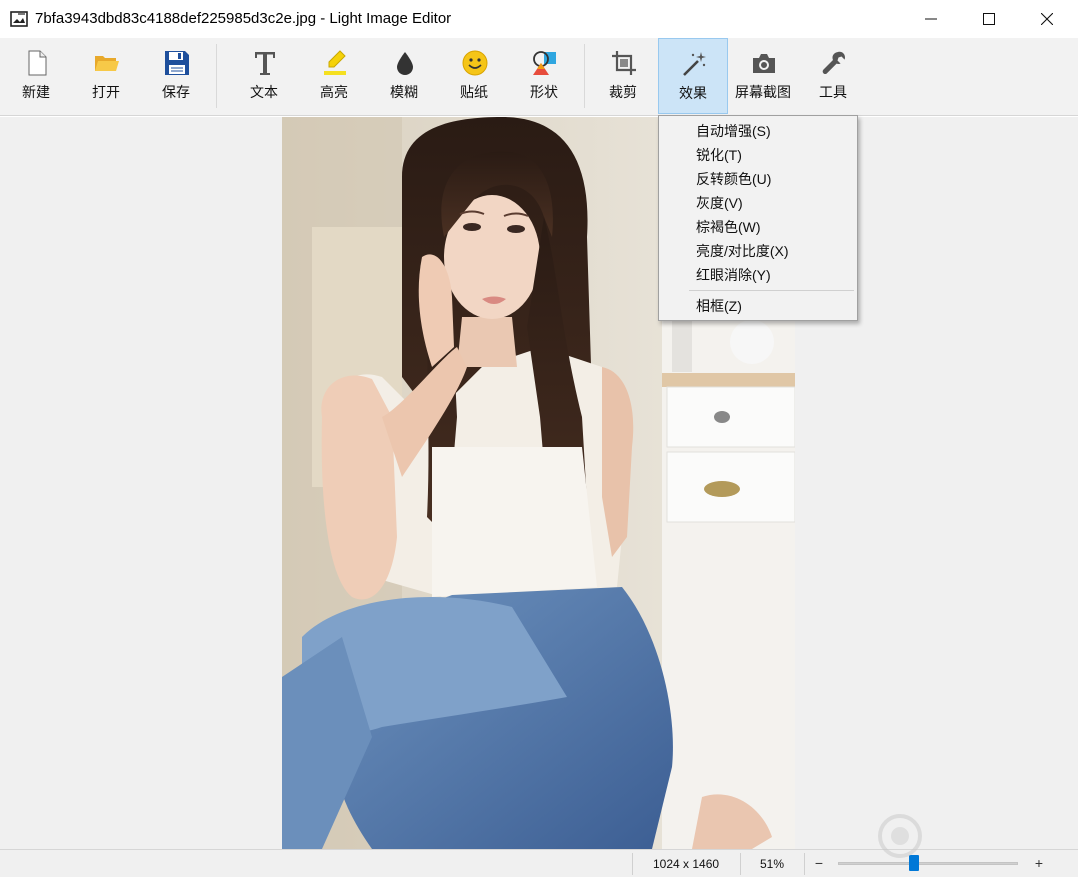  What do you see at coordinates (475, 63) in the screenshot?
I see `smiley-icon` at bounding box center [475, 63].